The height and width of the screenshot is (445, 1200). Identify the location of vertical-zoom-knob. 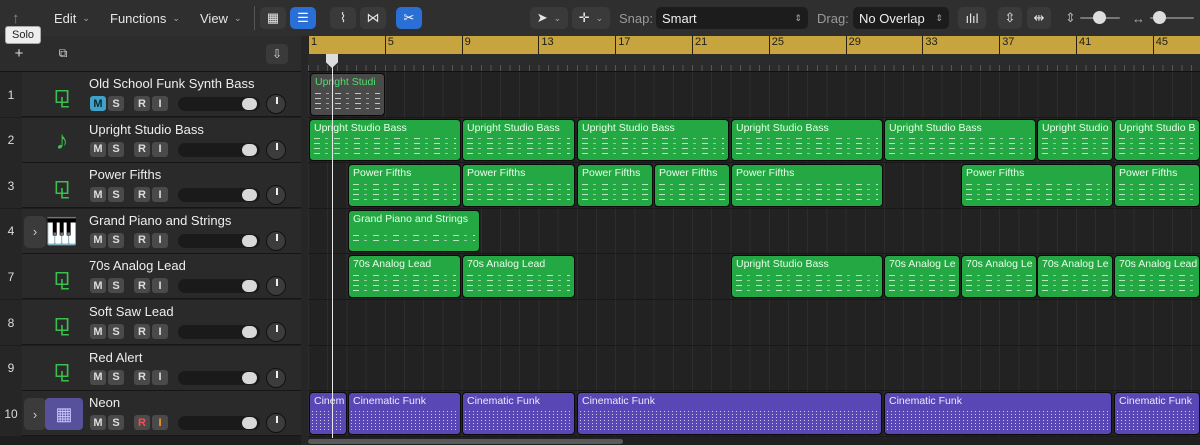
(1099, 17).